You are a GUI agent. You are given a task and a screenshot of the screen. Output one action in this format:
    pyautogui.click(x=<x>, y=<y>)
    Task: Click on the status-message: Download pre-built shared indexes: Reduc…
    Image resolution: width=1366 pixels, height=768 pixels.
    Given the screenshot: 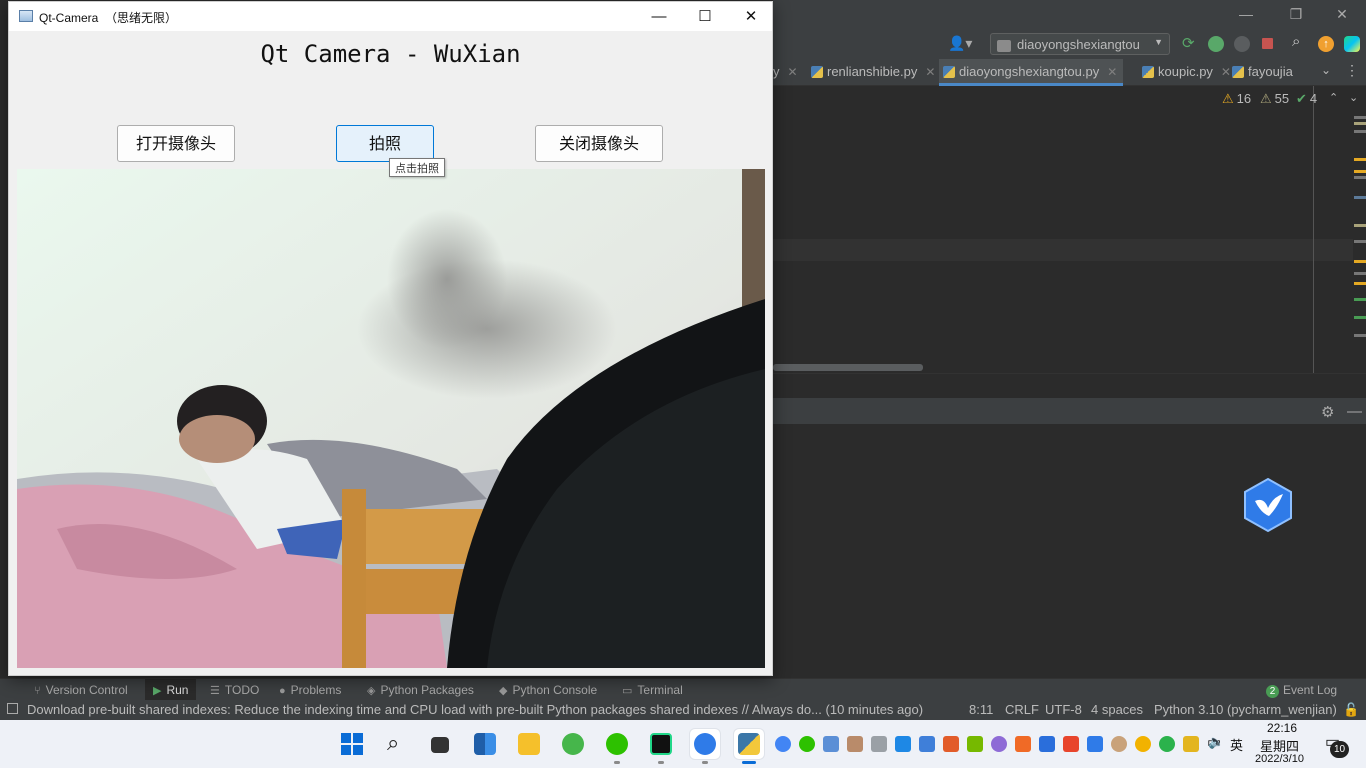 What is the action you would take?
    pyautogui.click(x=487, y=709)
    